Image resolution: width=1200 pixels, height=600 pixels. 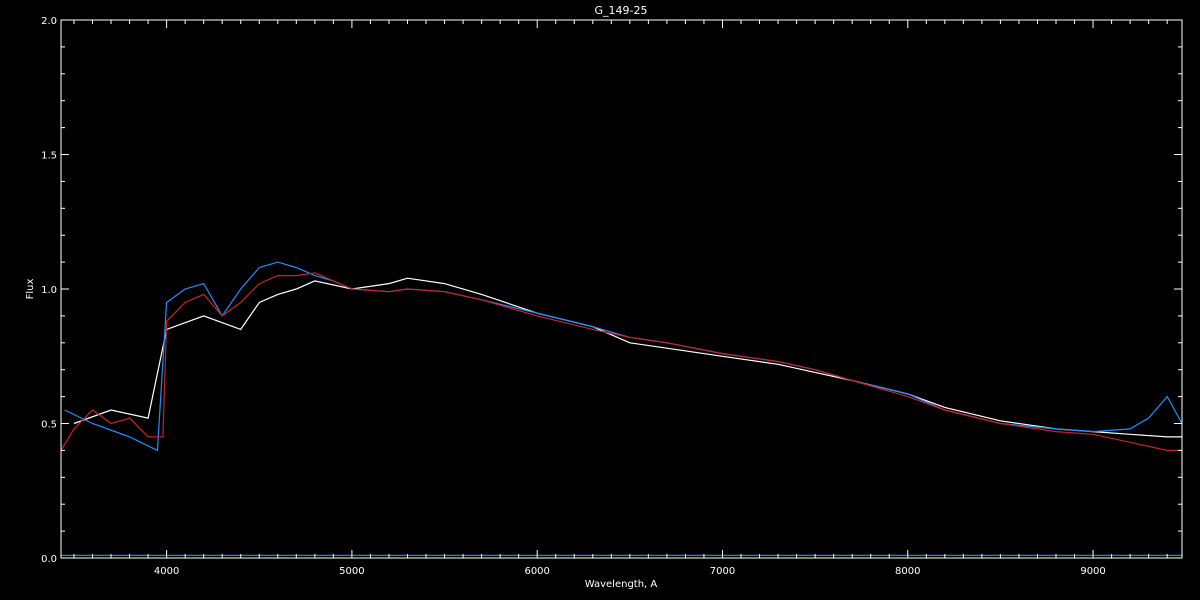 What do you see at coordinates (907, 571) in the screenshot?
I see `x-tick-label: 8000` at bounding box center [907, 571].